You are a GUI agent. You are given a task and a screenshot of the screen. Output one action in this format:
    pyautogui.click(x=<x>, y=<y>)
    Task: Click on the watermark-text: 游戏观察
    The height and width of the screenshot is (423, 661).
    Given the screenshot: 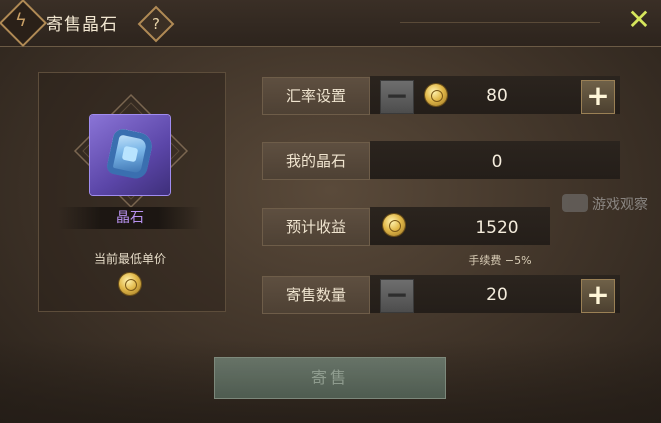 What is the action you would take?
    pyautogui.click(x=620, y=205)
    